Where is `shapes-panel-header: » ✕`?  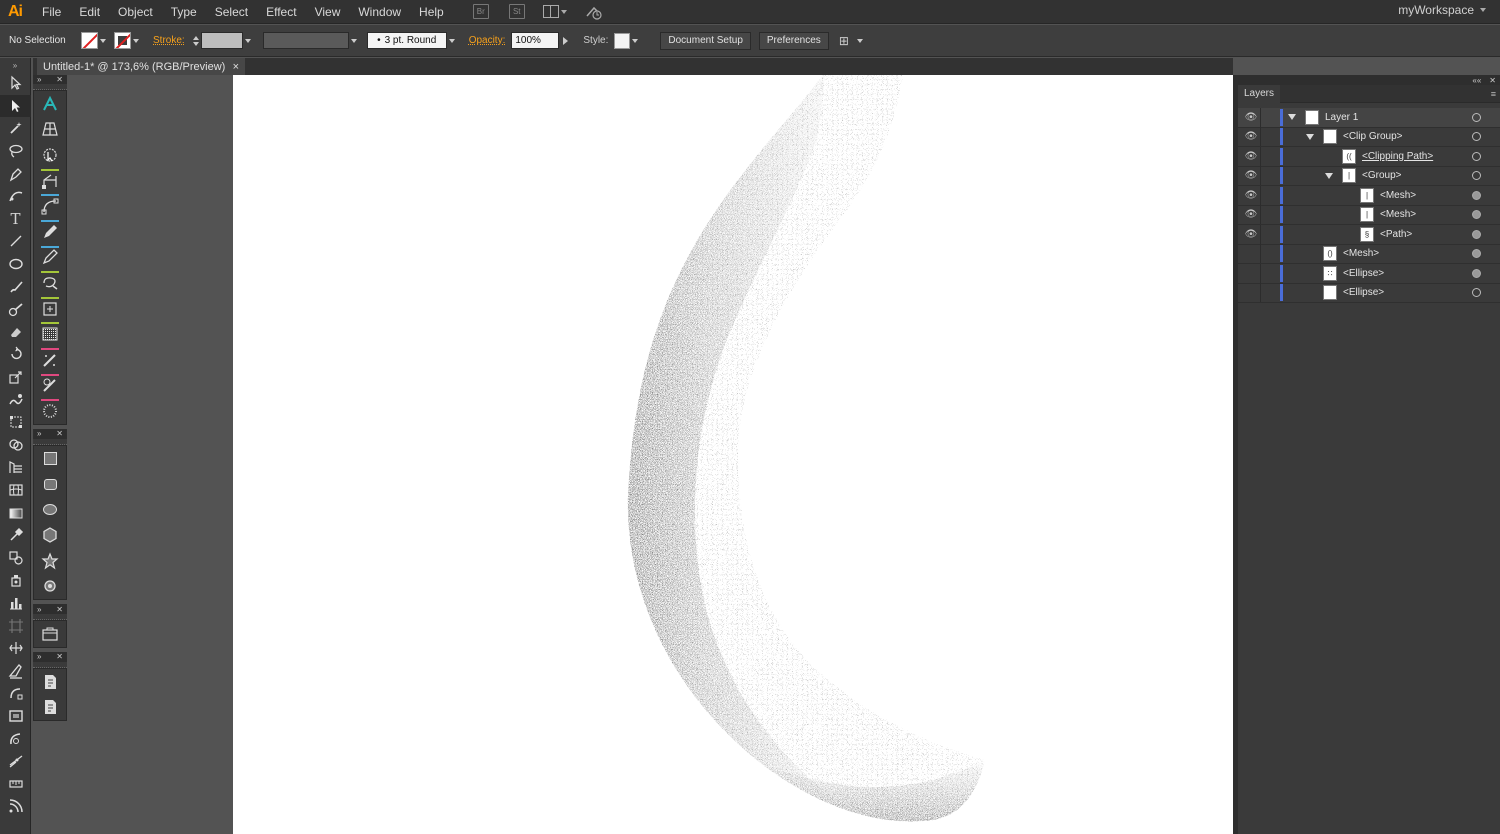
shapes-panel-header: » ✕ is located at coordinates (50, 433).